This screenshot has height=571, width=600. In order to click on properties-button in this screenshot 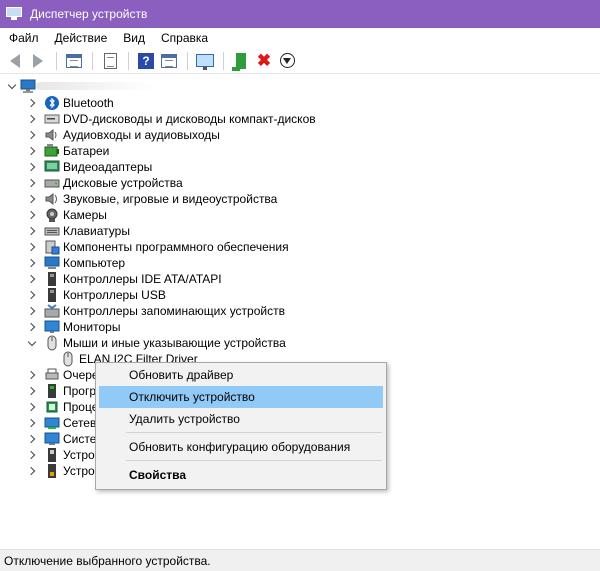, I will do `click(110, 61)`.